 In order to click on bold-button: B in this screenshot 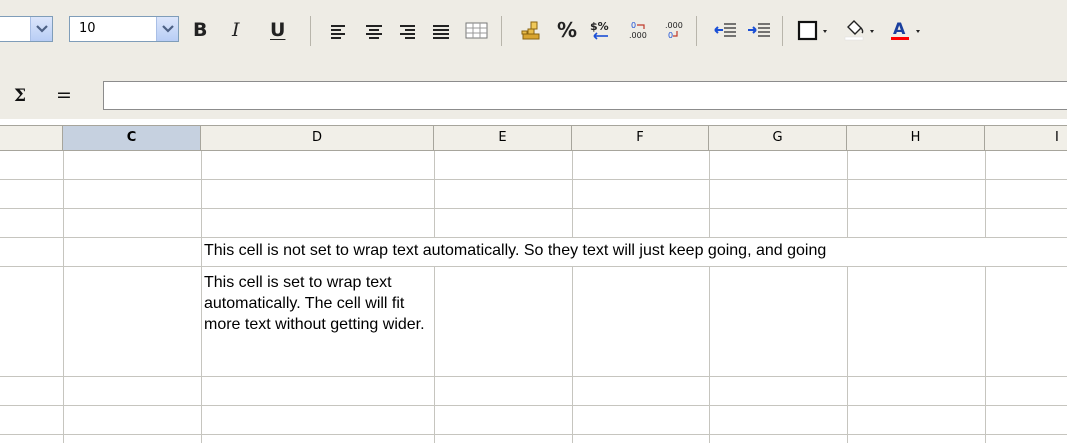, I will do `click(200, 30)`.